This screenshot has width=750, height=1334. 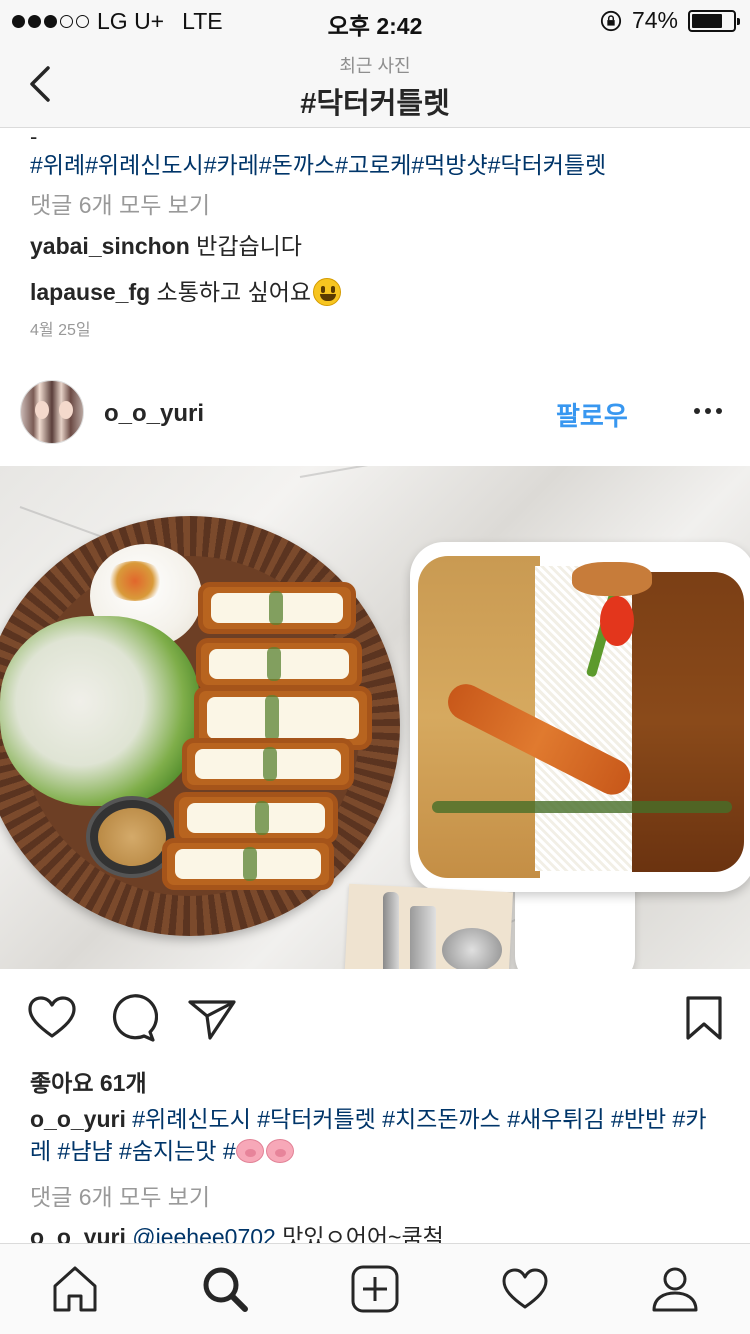 I want to click on rotation-lock-icon, so click(x=611, y=20).